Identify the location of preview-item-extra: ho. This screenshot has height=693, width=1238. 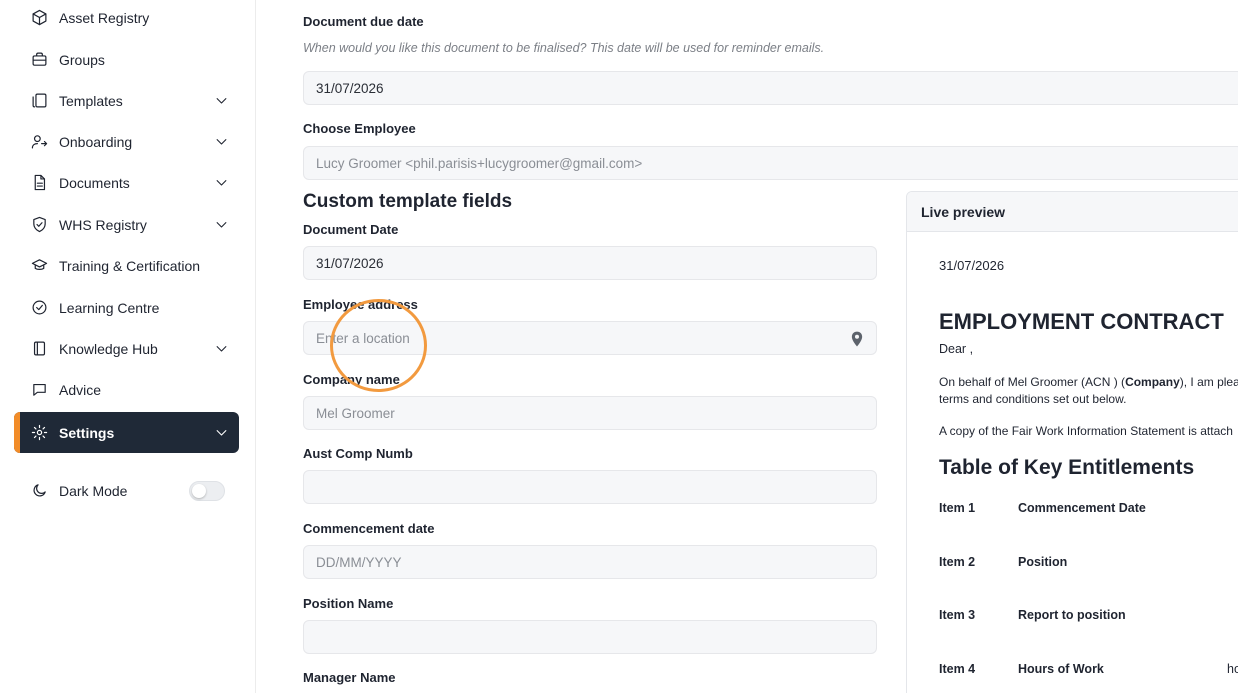
(1232, 669).